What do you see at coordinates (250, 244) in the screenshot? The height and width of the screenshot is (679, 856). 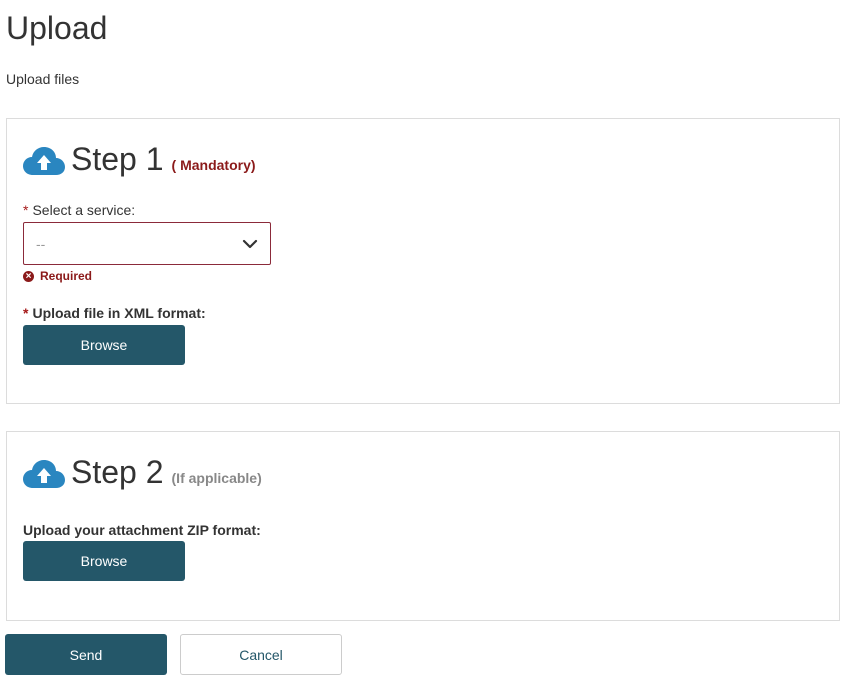 I see `chevron-down-icon` at bounding box center [250, 244].